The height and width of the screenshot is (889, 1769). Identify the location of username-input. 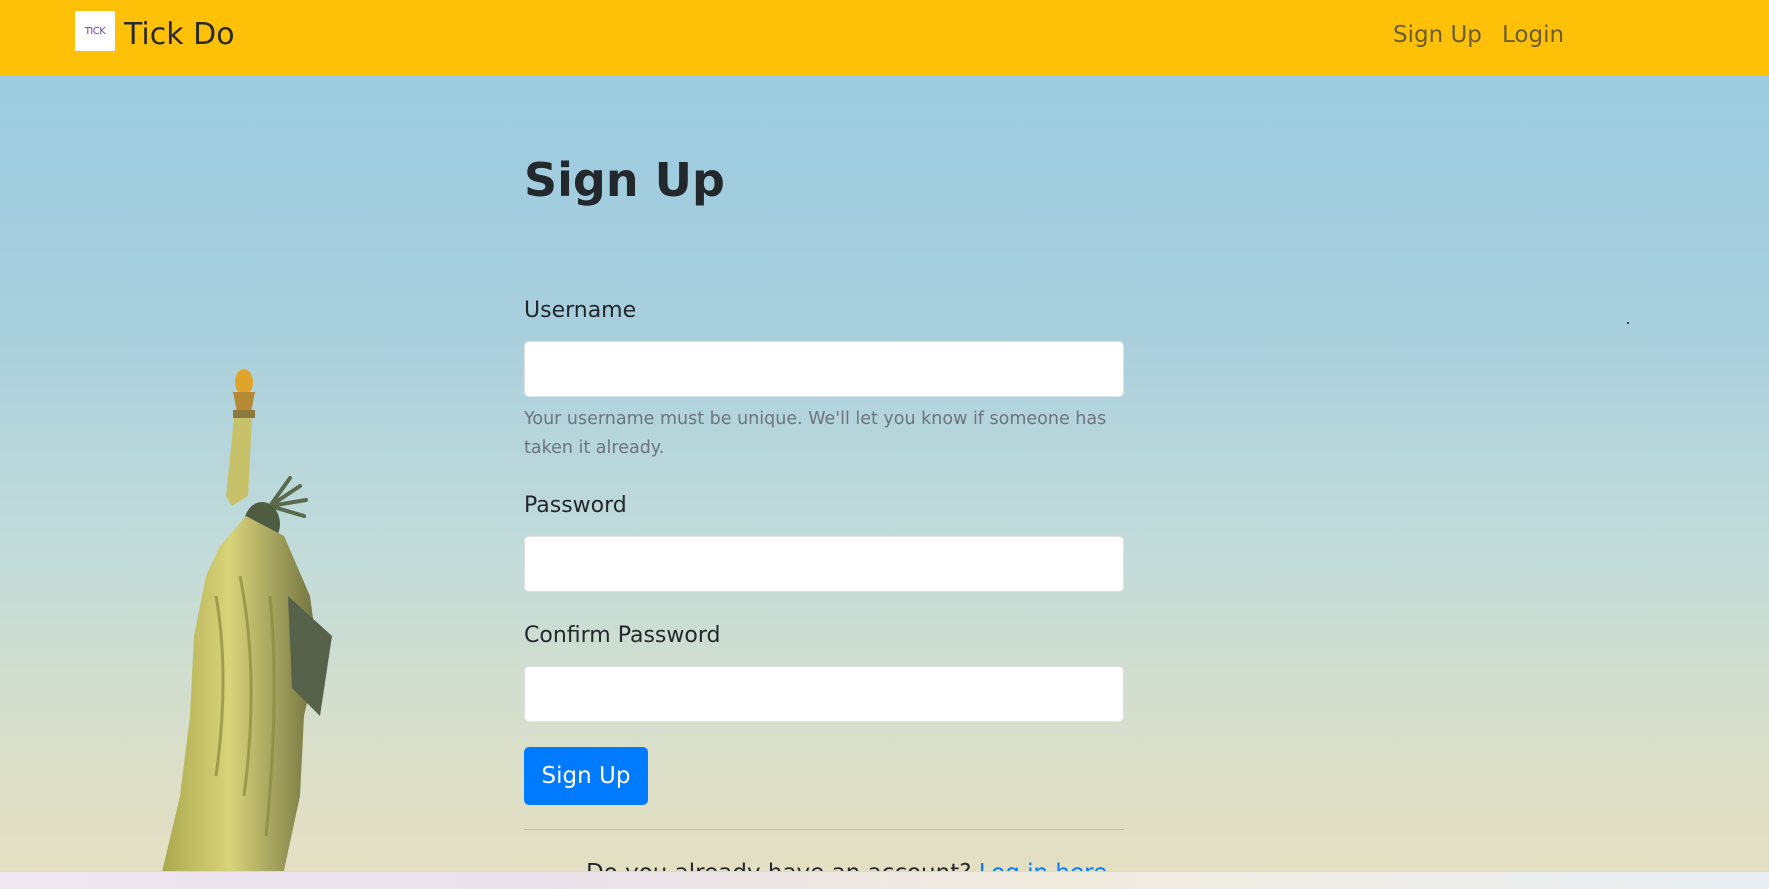
(824, 369).